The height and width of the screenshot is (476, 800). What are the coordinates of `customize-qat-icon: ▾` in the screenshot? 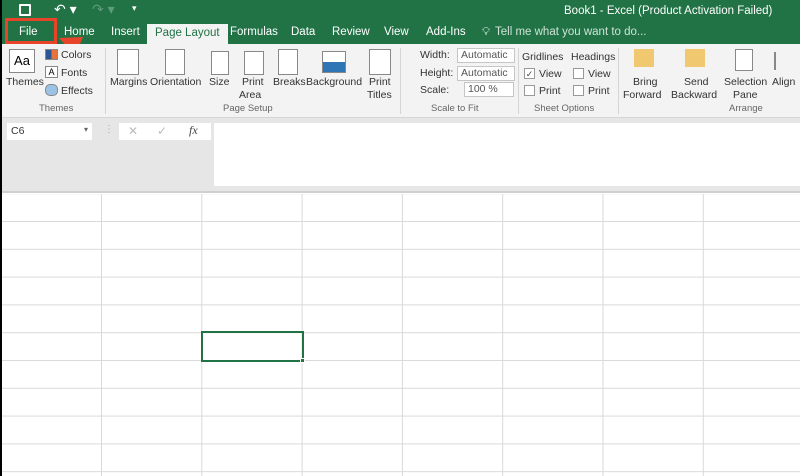 It's located at (134, 8).